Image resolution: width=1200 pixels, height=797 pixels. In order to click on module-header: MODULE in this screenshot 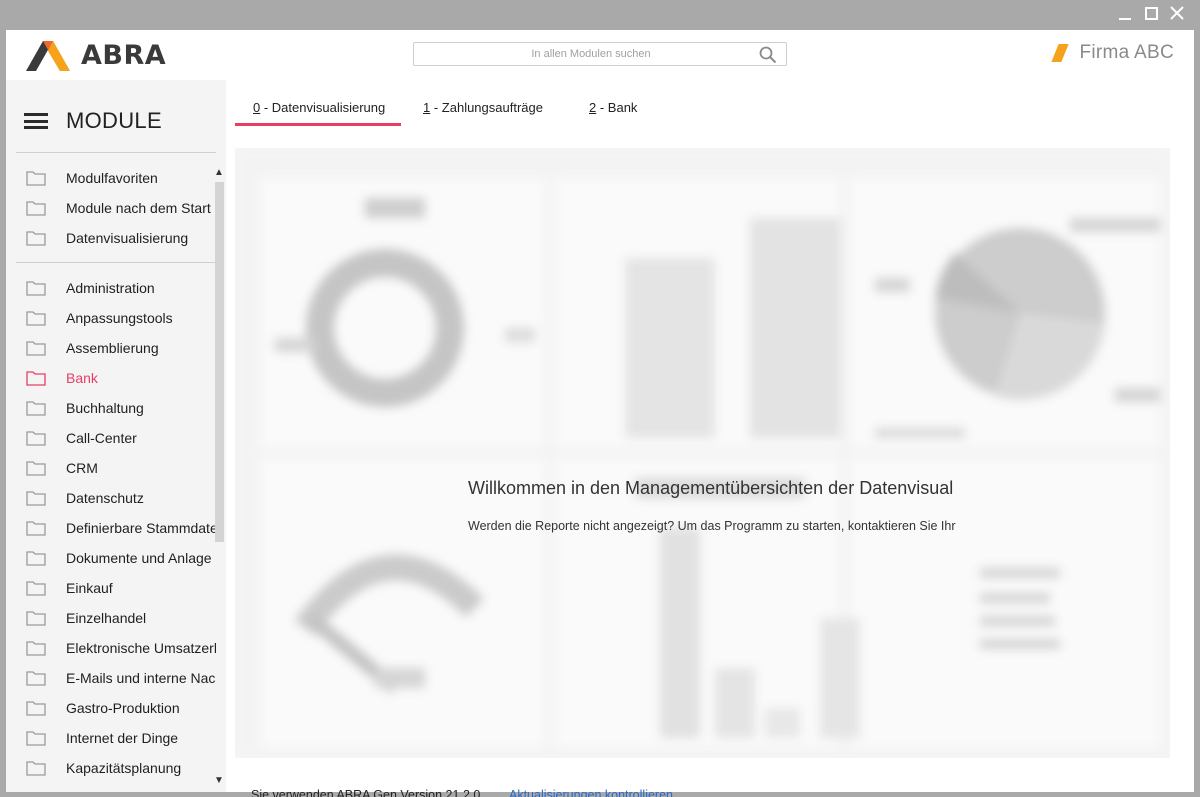, I will do `click(93, 121)`.